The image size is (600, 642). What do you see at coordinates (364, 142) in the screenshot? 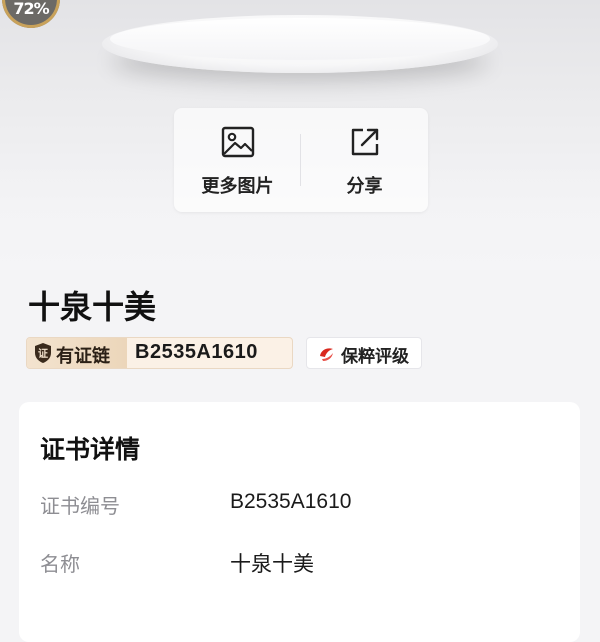
I see `share-icon` at bounding box center [364, 142].